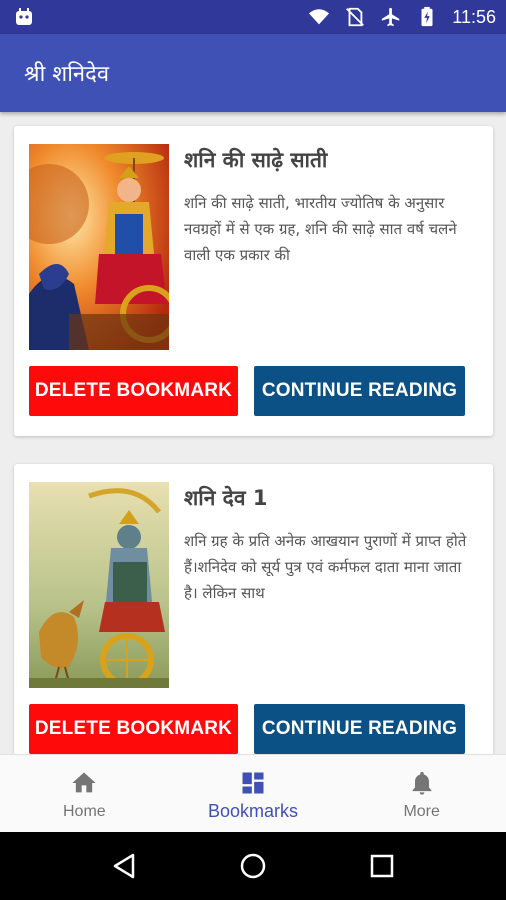 This screenshot has width=506, height=900. I want to click on nav-item-more: More, so click(421, 793).